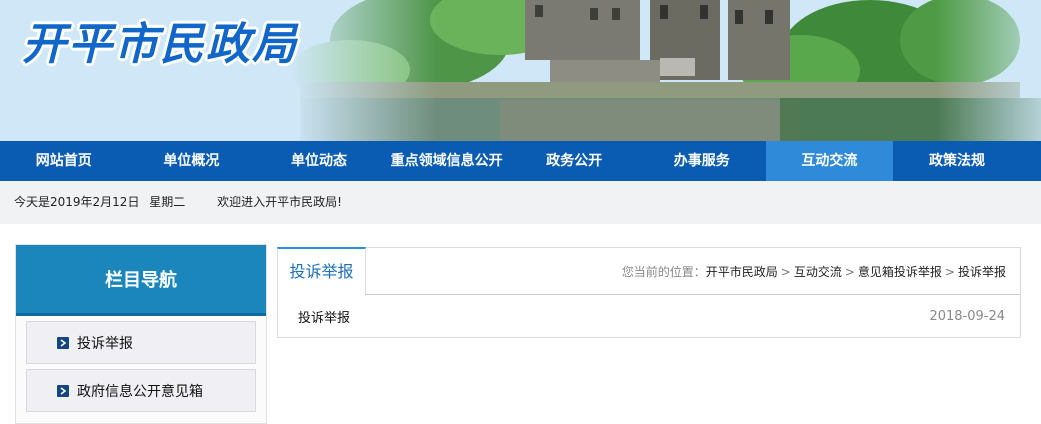 This screenshot has width=1041, height=424. Describe the element at coordinates (742, 272) in the screenshot. I see `breadcrumb-link: 开平市民政局` at that location.